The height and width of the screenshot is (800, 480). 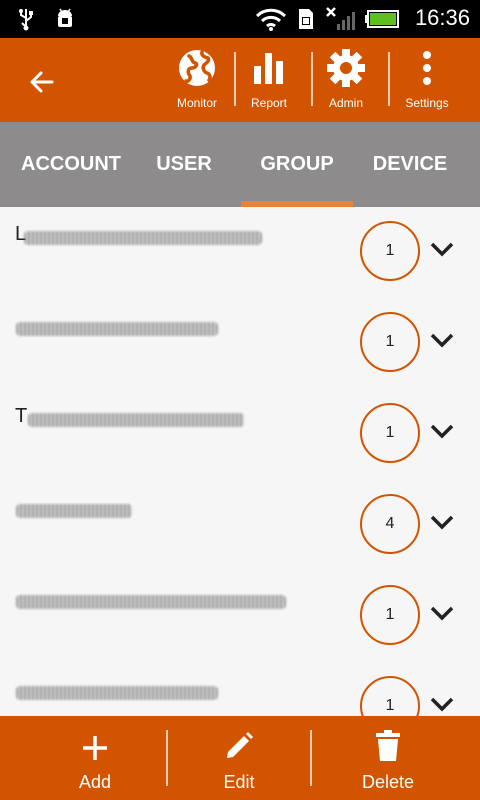 I want to click on monitor-label: Monitor, so click(x=196, y=103).